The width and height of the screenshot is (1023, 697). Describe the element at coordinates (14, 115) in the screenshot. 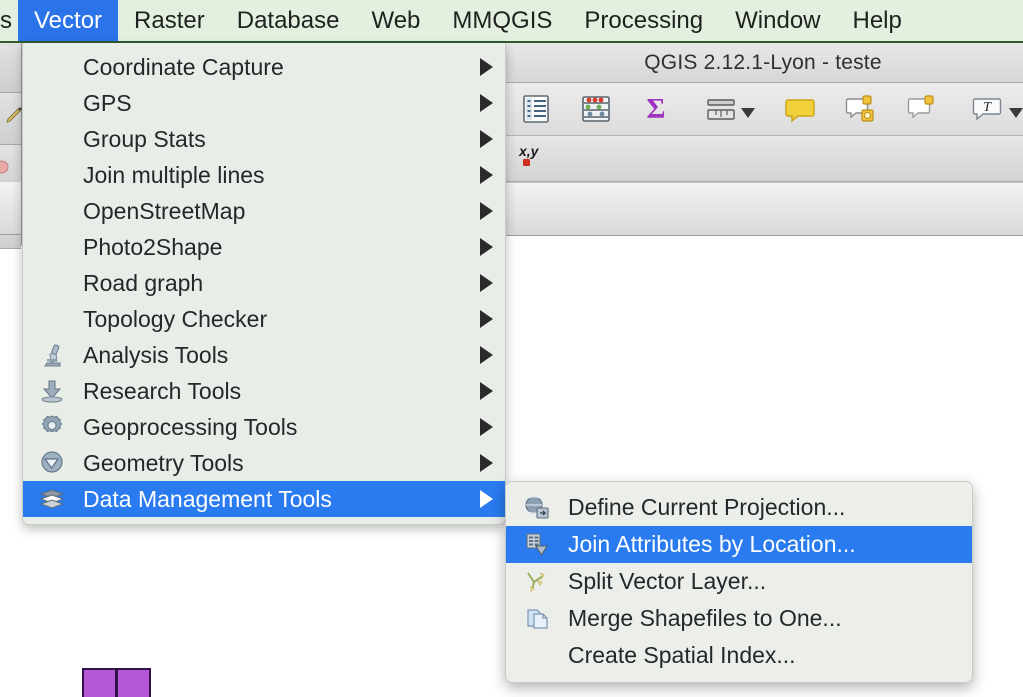

I see `pencil-icon` at that location.